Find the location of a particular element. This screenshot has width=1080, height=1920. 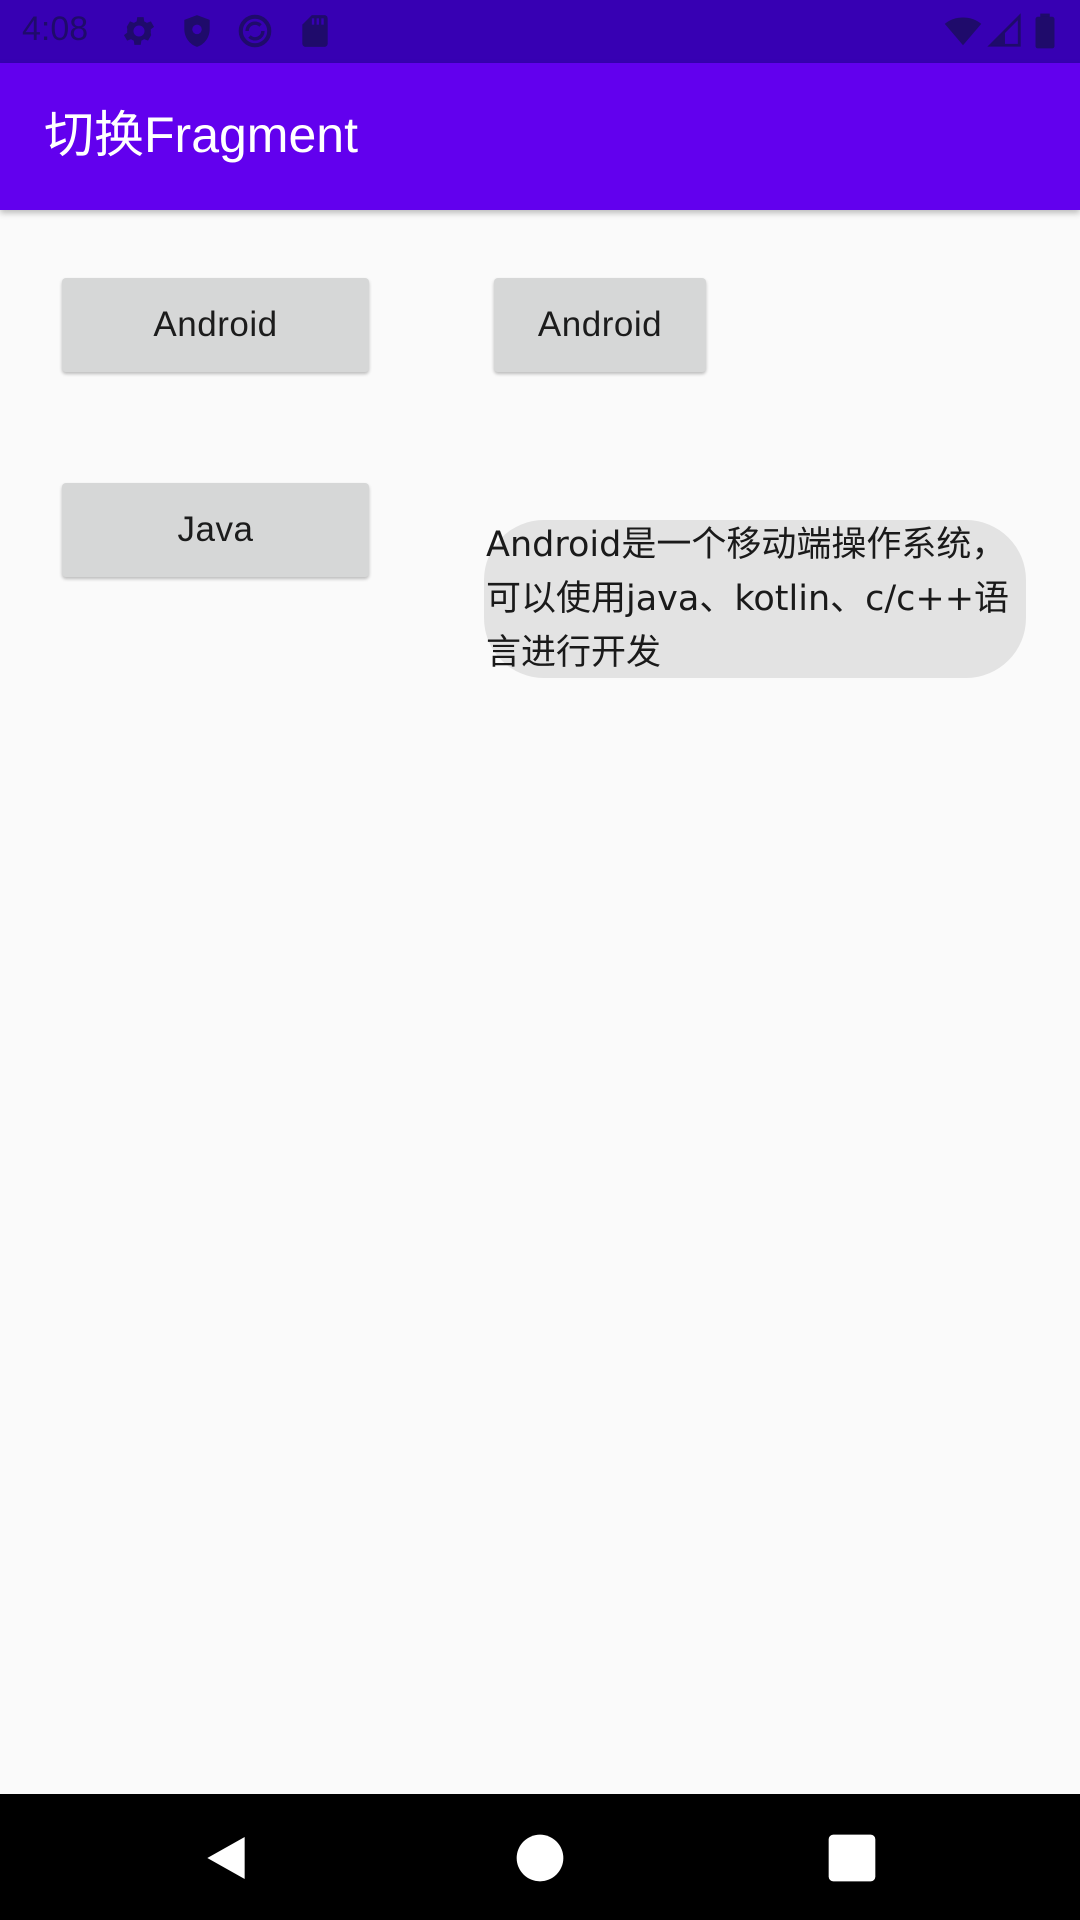

android-button-1: Android is located at coordinates (215, 325).